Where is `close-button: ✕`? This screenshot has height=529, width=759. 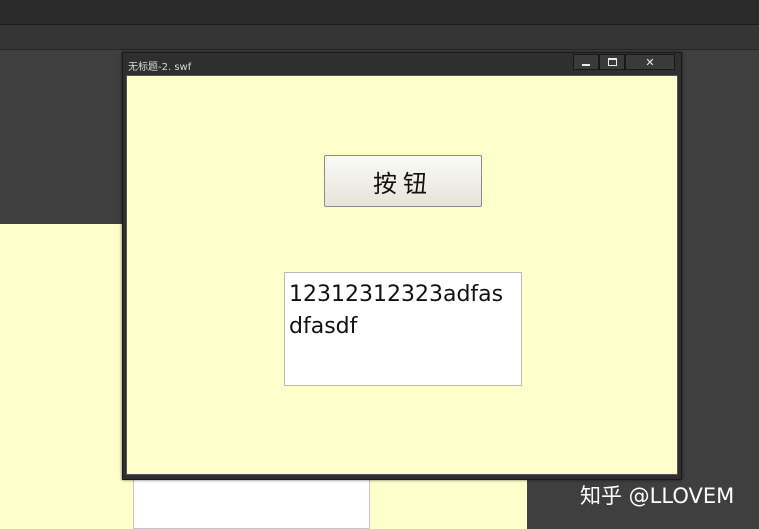 close-button: ✕ is located at coordinates (650, 62).